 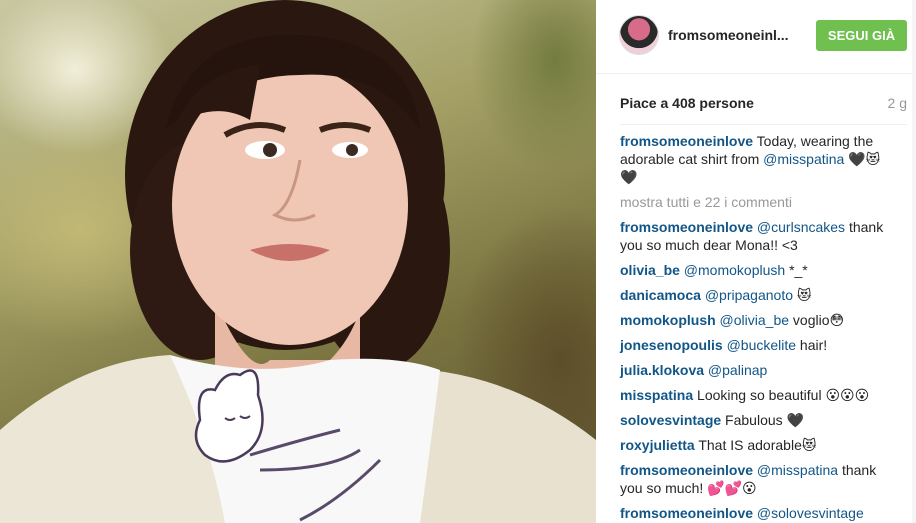 What do you see at coordinates (757, 202) in the screenshot?
I see `show-all-comments: mostra tutti e 22 i commenti` at bounding box center [757, 202].